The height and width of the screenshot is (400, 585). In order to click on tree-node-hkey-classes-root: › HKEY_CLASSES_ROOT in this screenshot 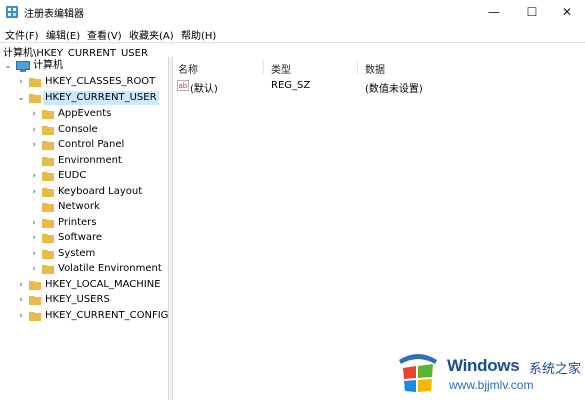, I will do `click(84, 82)`.